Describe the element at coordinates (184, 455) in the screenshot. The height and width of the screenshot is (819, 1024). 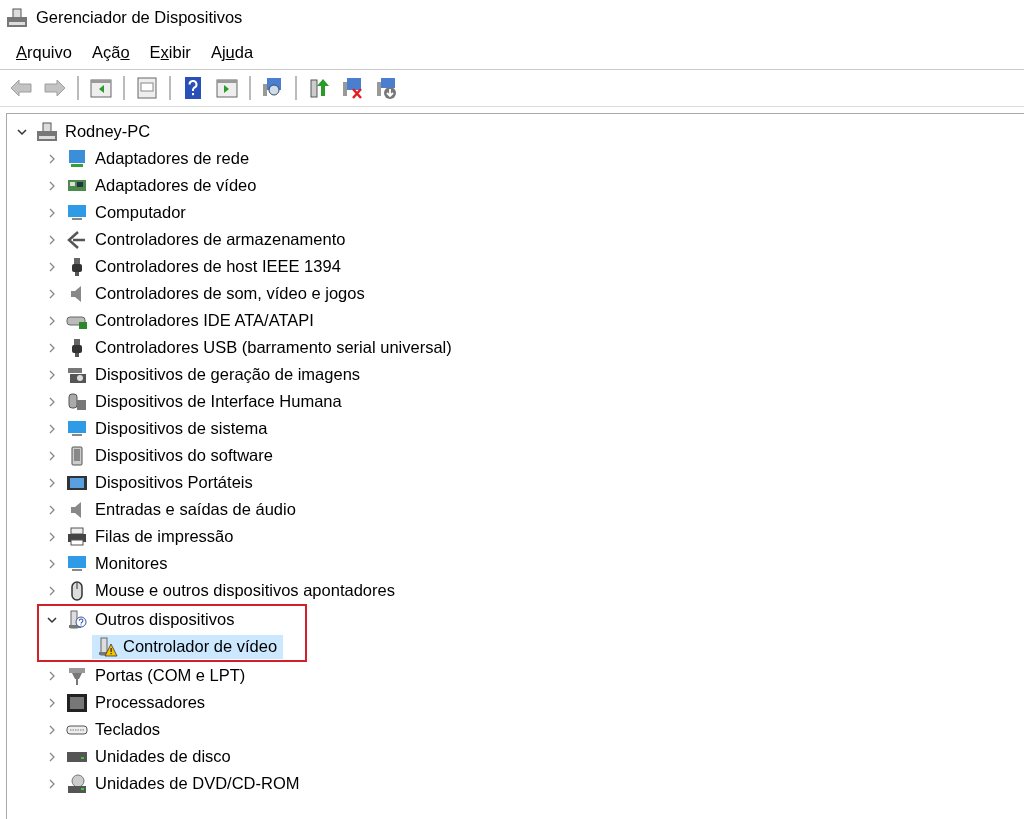
I see `tree-item: Dispositivos do software` at that location.